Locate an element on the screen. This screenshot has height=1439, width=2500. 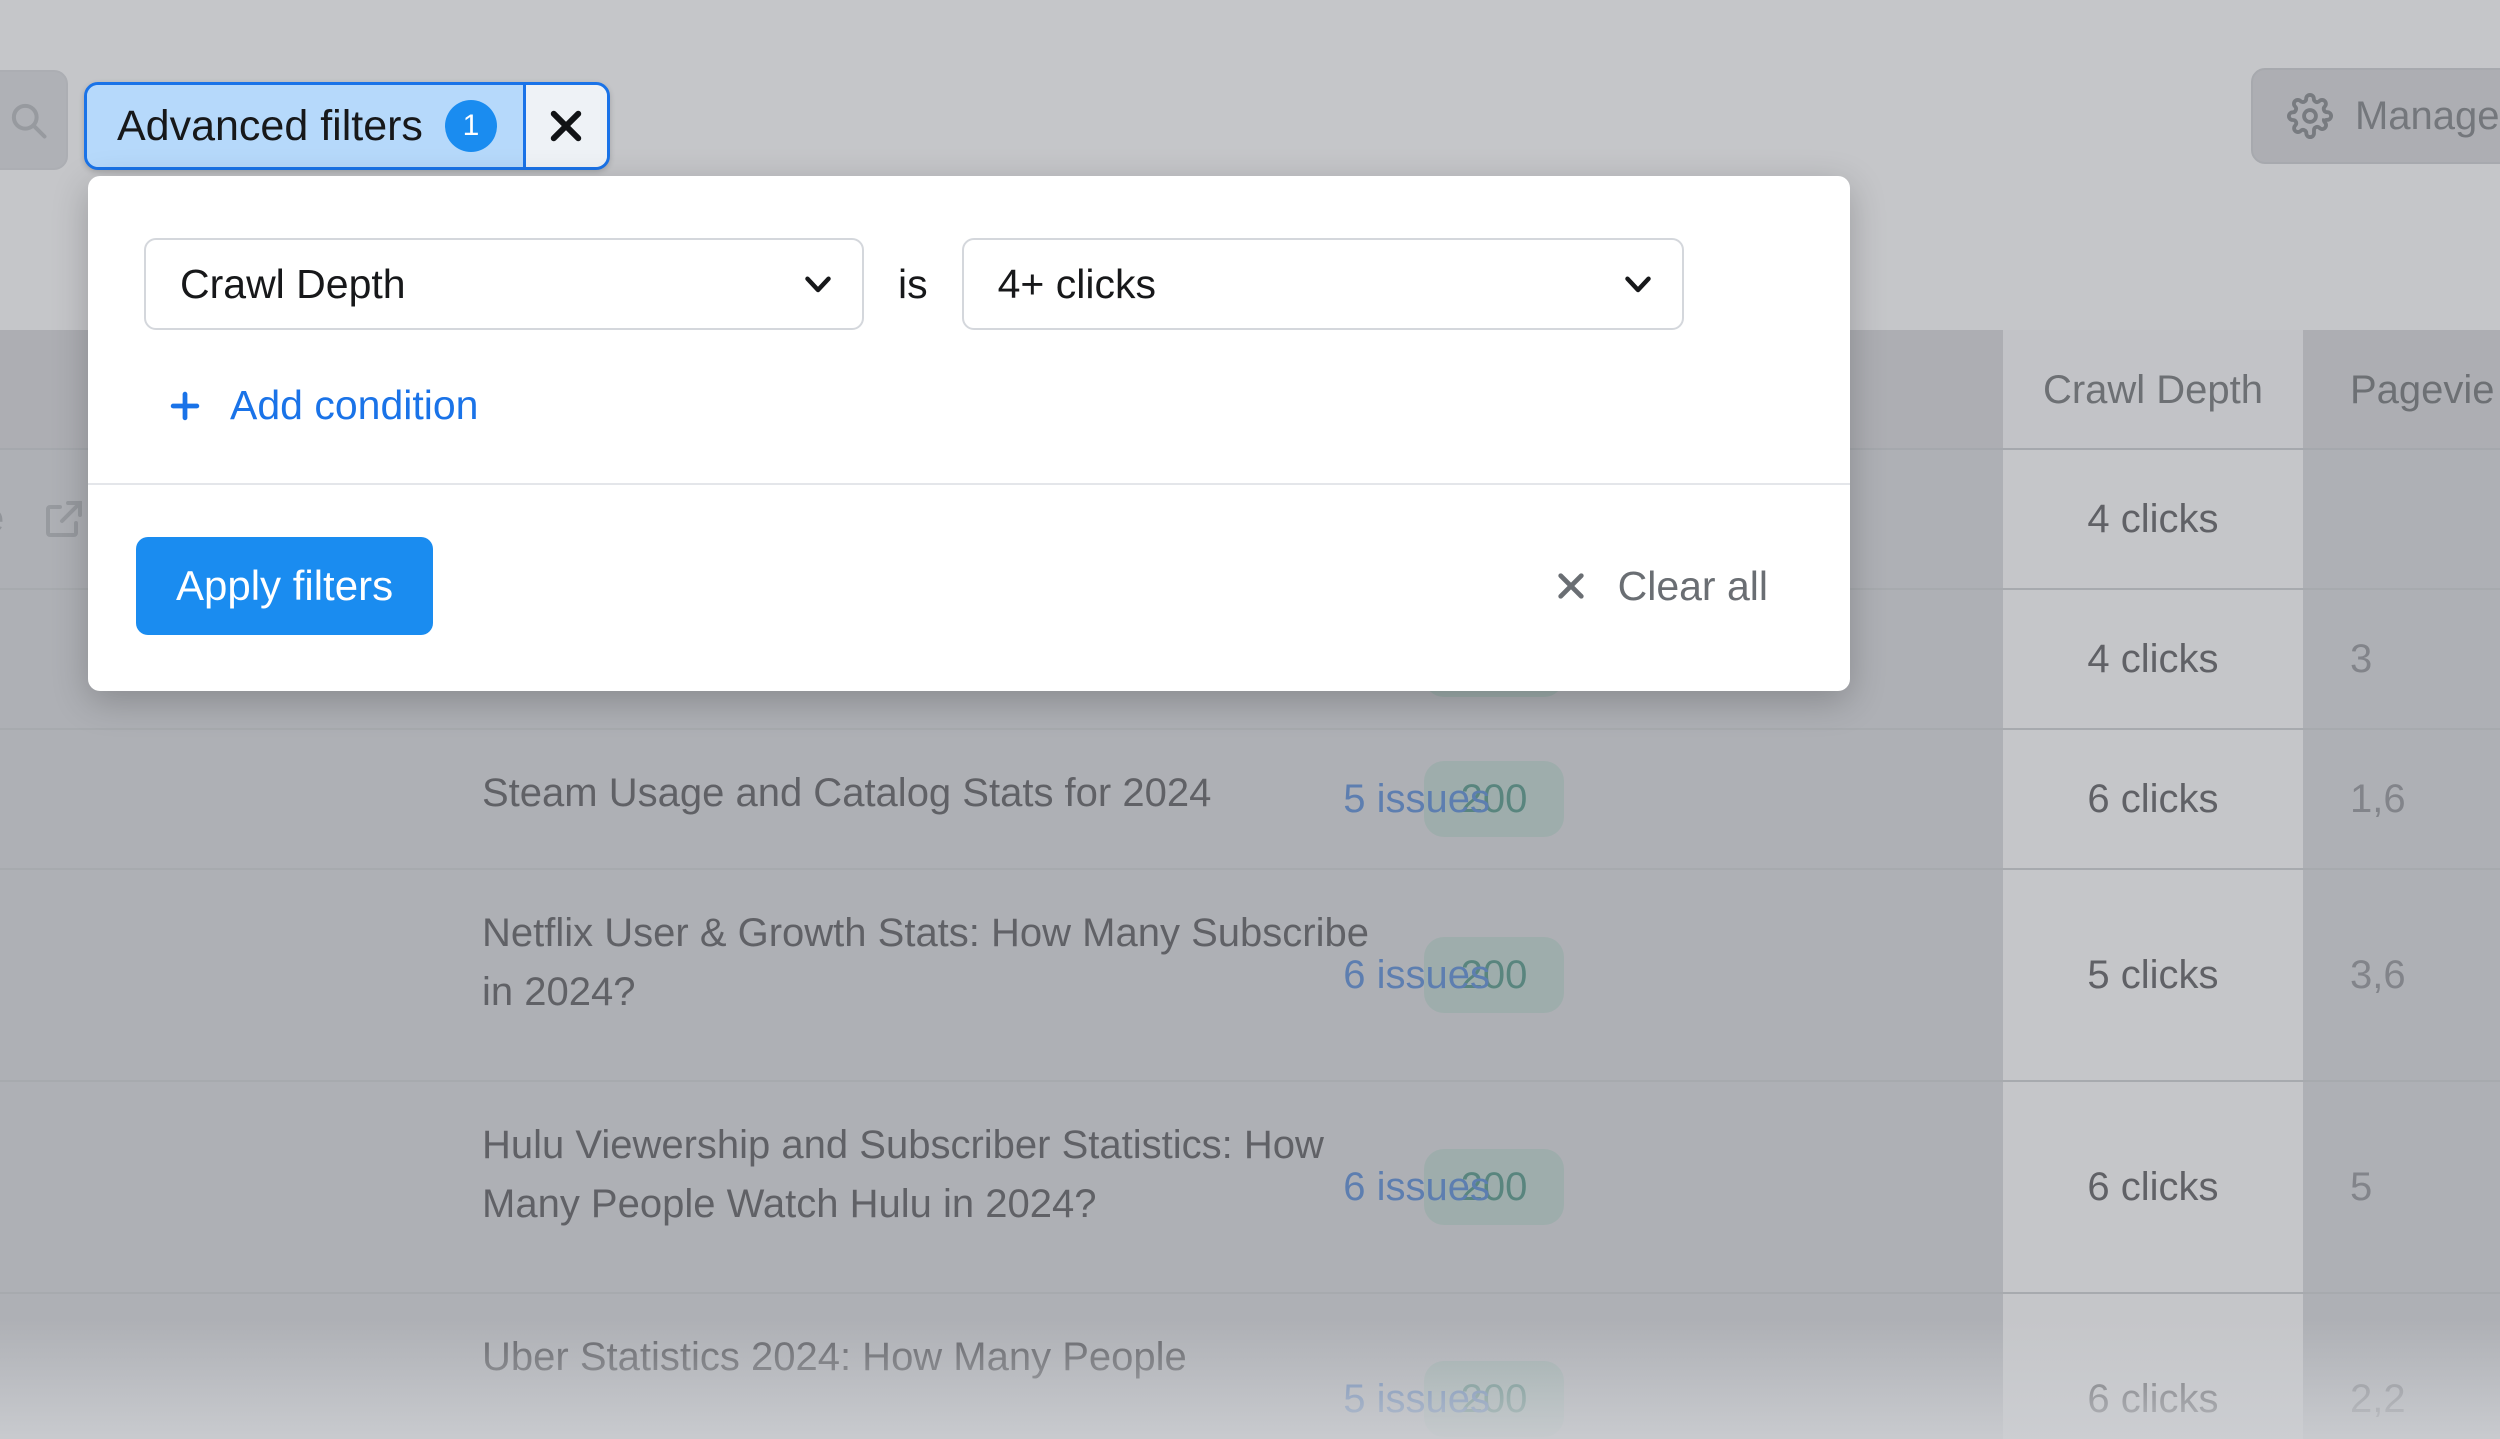
filter-field-value: Crawl Depth is located at coordinates (293, 283).